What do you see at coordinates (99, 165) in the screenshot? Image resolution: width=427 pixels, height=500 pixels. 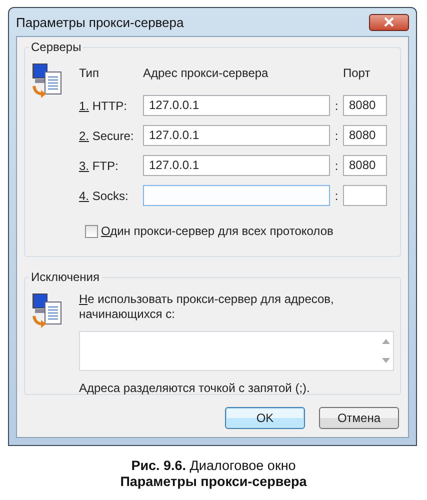 I see `protocol-label: 3. FTP:` at bounding box center [99, 165].